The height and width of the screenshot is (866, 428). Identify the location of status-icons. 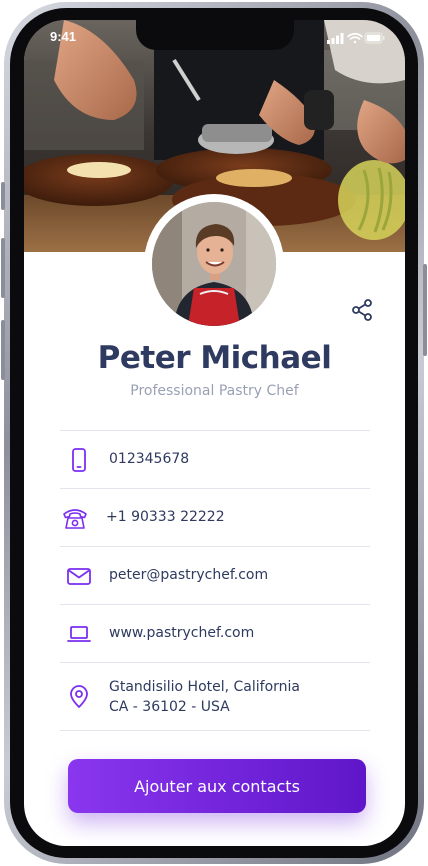
(356, 38).